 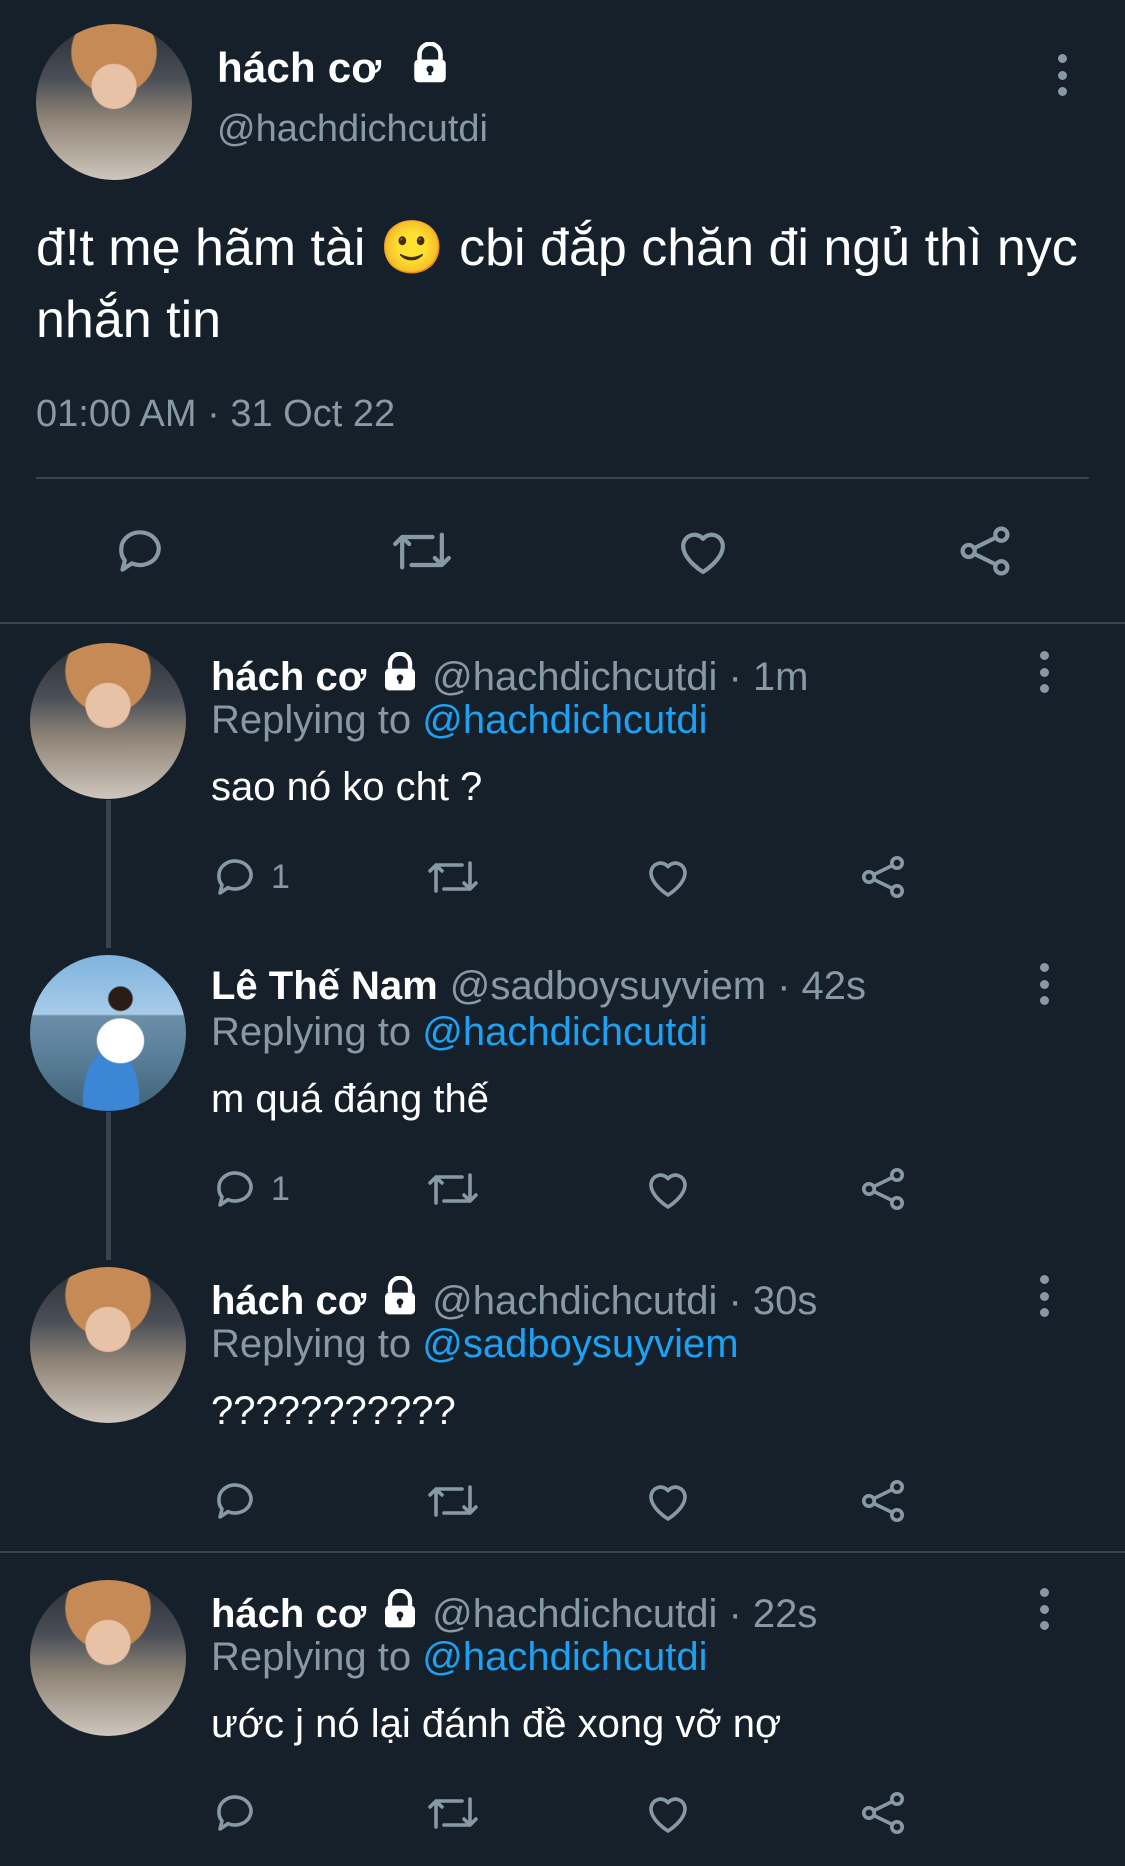 I want to click on author-name-text: hách cơ, so click(x=299, y=67).